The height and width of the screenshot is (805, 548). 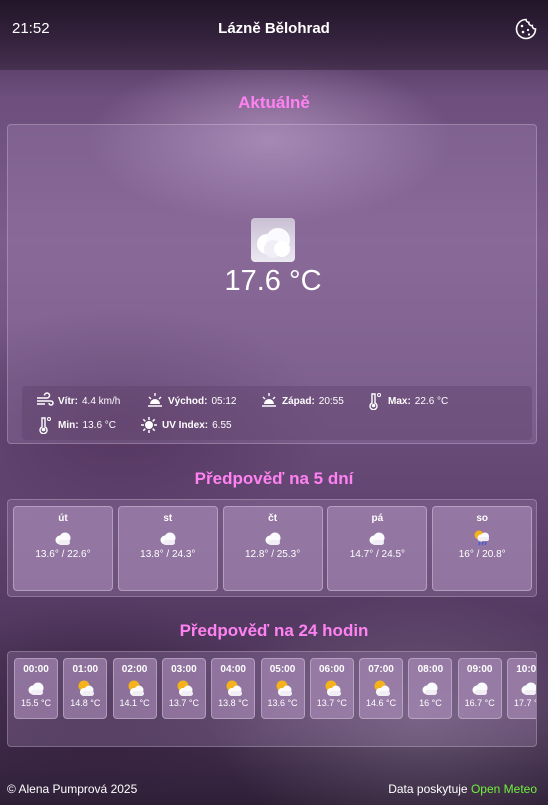 I want to click on hour-temp: 14.6 °C, so click(x=381, y=703).